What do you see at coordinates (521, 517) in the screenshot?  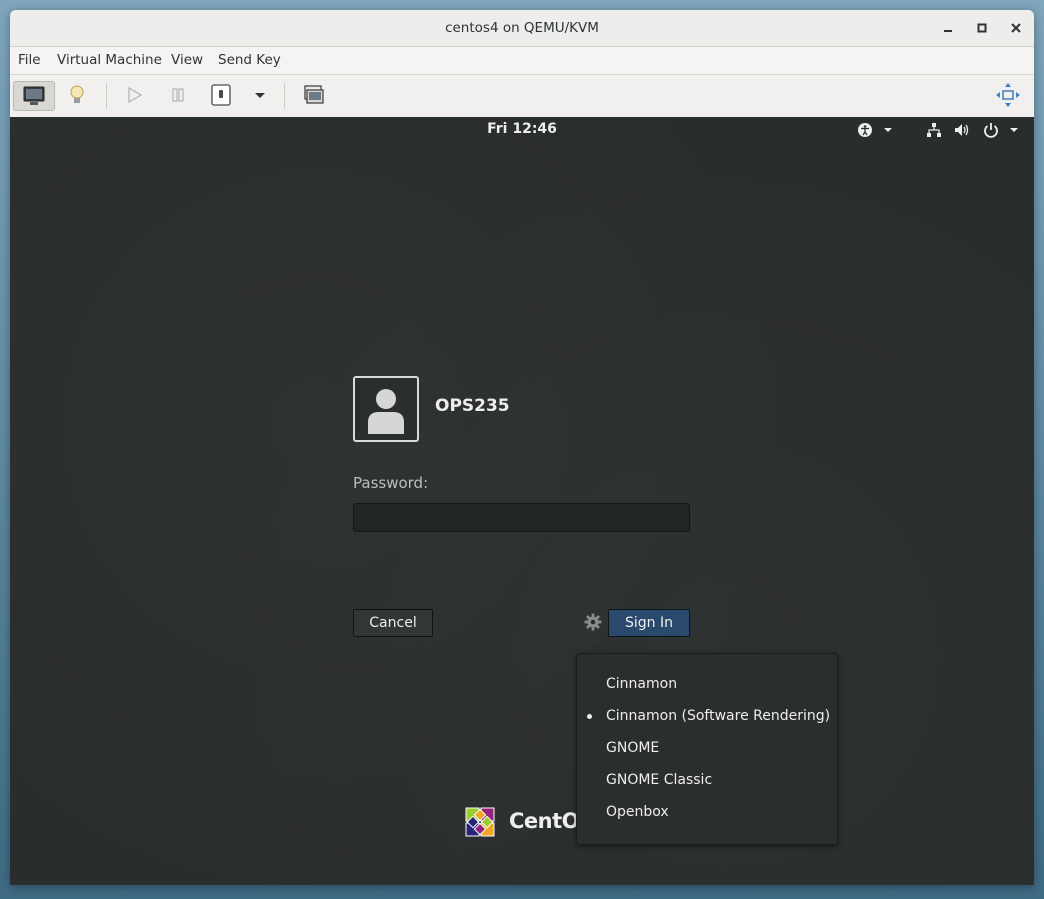 I see `password-input` at bounding box center [521, 517].